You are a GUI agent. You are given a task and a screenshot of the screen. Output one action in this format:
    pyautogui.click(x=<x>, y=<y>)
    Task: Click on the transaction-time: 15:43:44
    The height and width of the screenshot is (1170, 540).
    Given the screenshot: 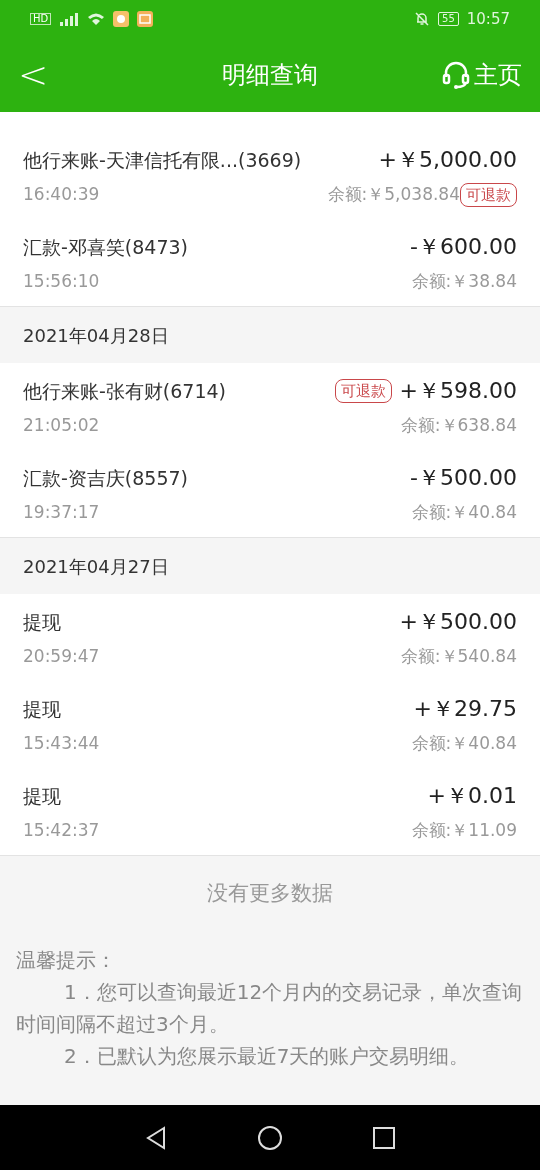 What is the action you would take?
    pyautogui.click(x=61, y=744)
    